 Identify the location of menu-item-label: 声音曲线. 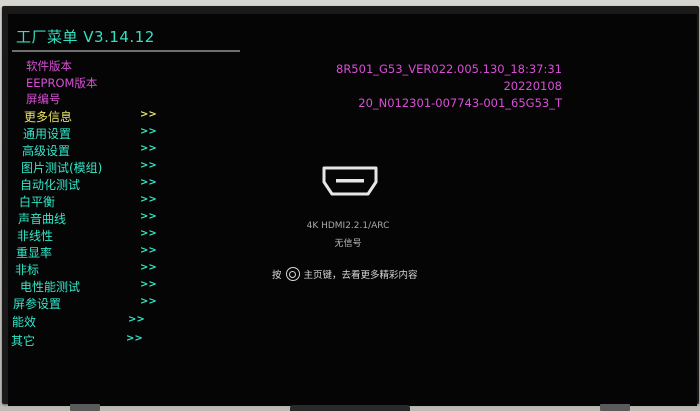
(42, 219).